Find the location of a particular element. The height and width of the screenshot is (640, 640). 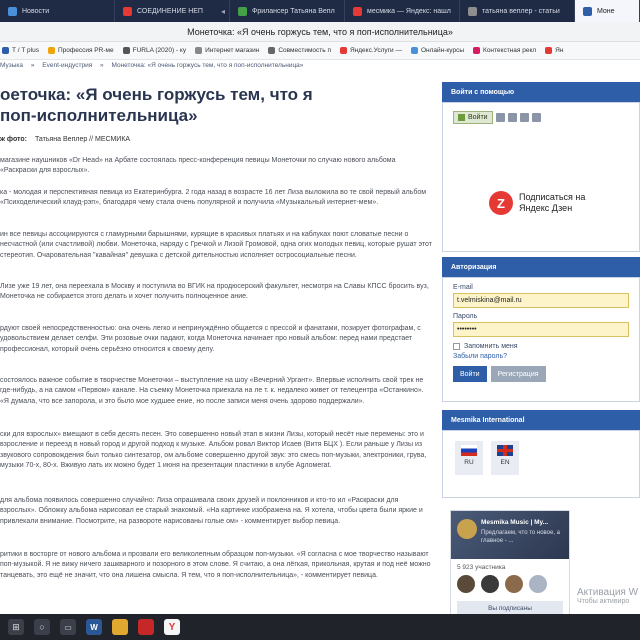

yandex-favicon is located at coordinates (357, 11).